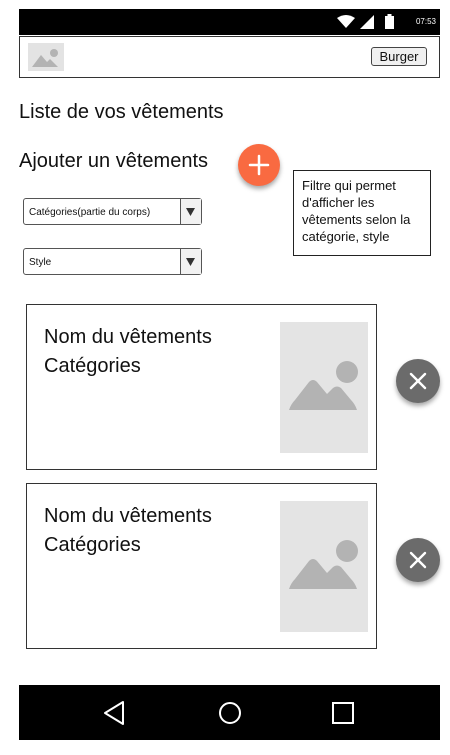 The height and width of the screenshot is (755, 450). I want to click on status-time: 07:53, so click(425, 21).